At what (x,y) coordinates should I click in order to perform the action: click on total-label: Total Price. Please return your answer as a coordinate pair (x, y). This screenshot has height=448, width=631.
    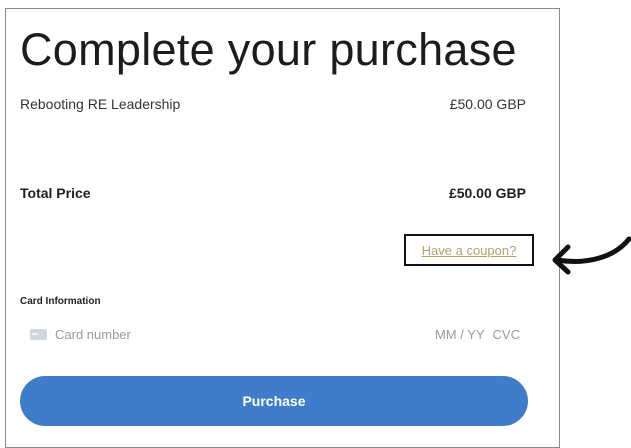
    Looking at the image, I should click on (55, 193).